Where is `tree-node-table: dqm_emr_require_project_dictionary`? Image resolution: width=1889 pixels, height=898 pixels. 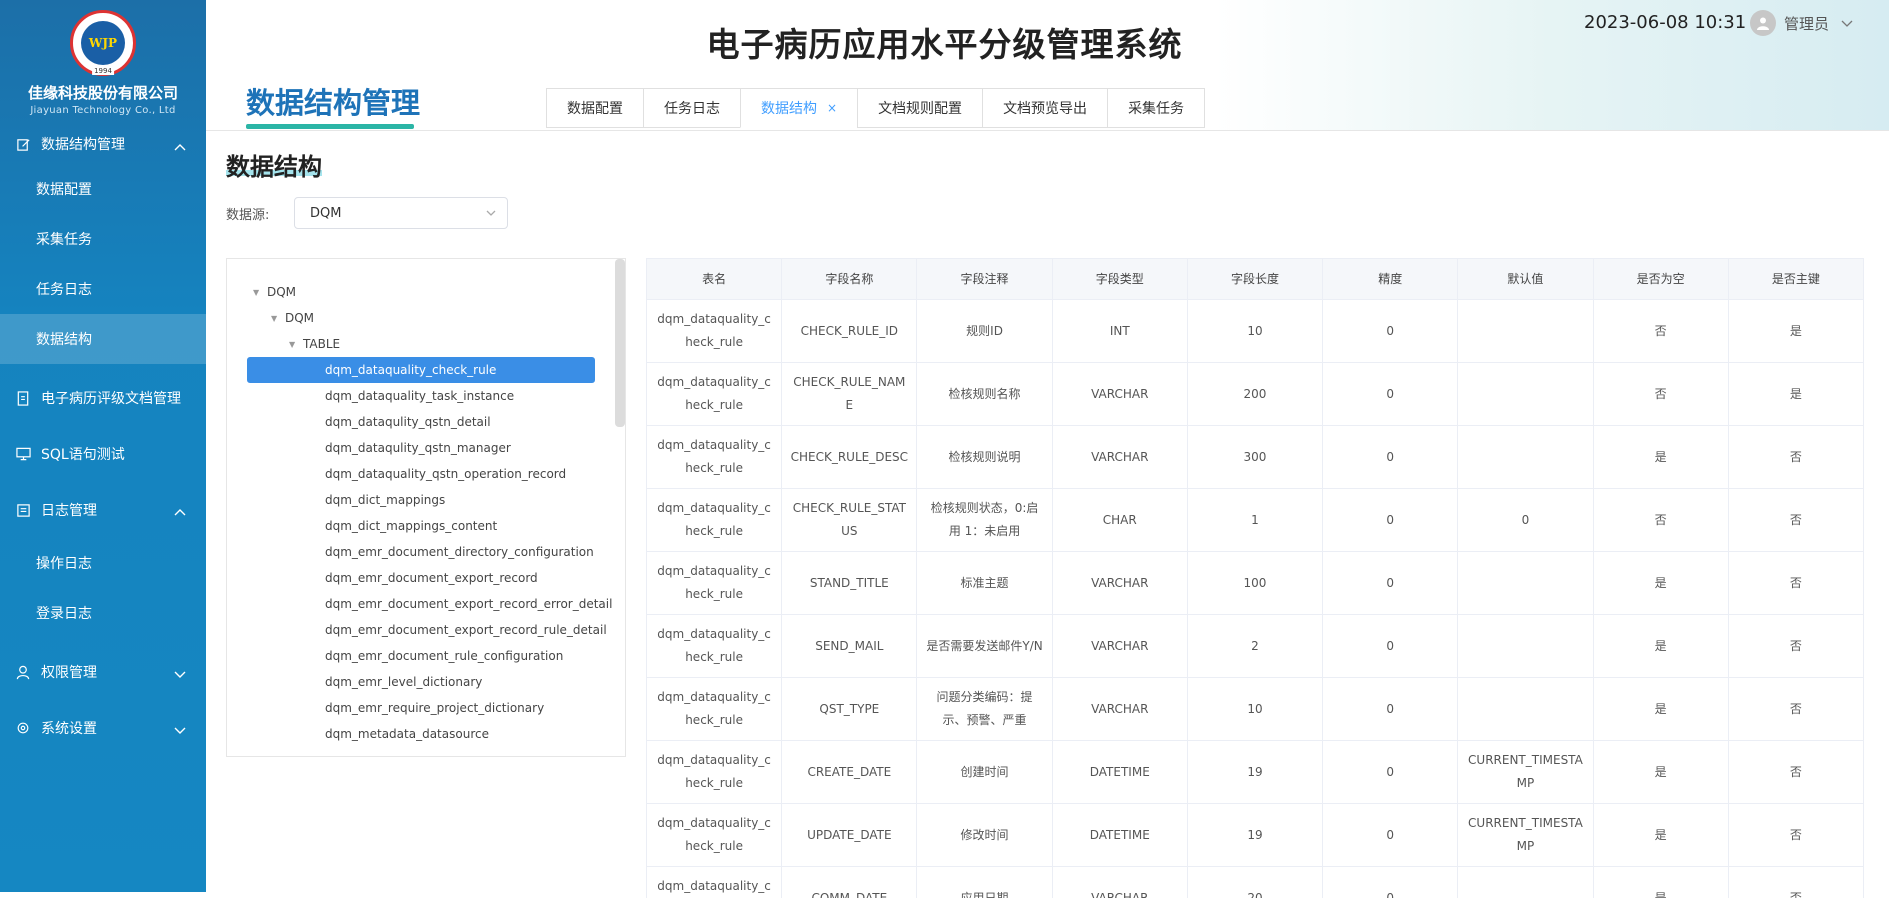
tree-node-table: dqm_emr_require_project_dictionary is located at coordinates (434, 708).